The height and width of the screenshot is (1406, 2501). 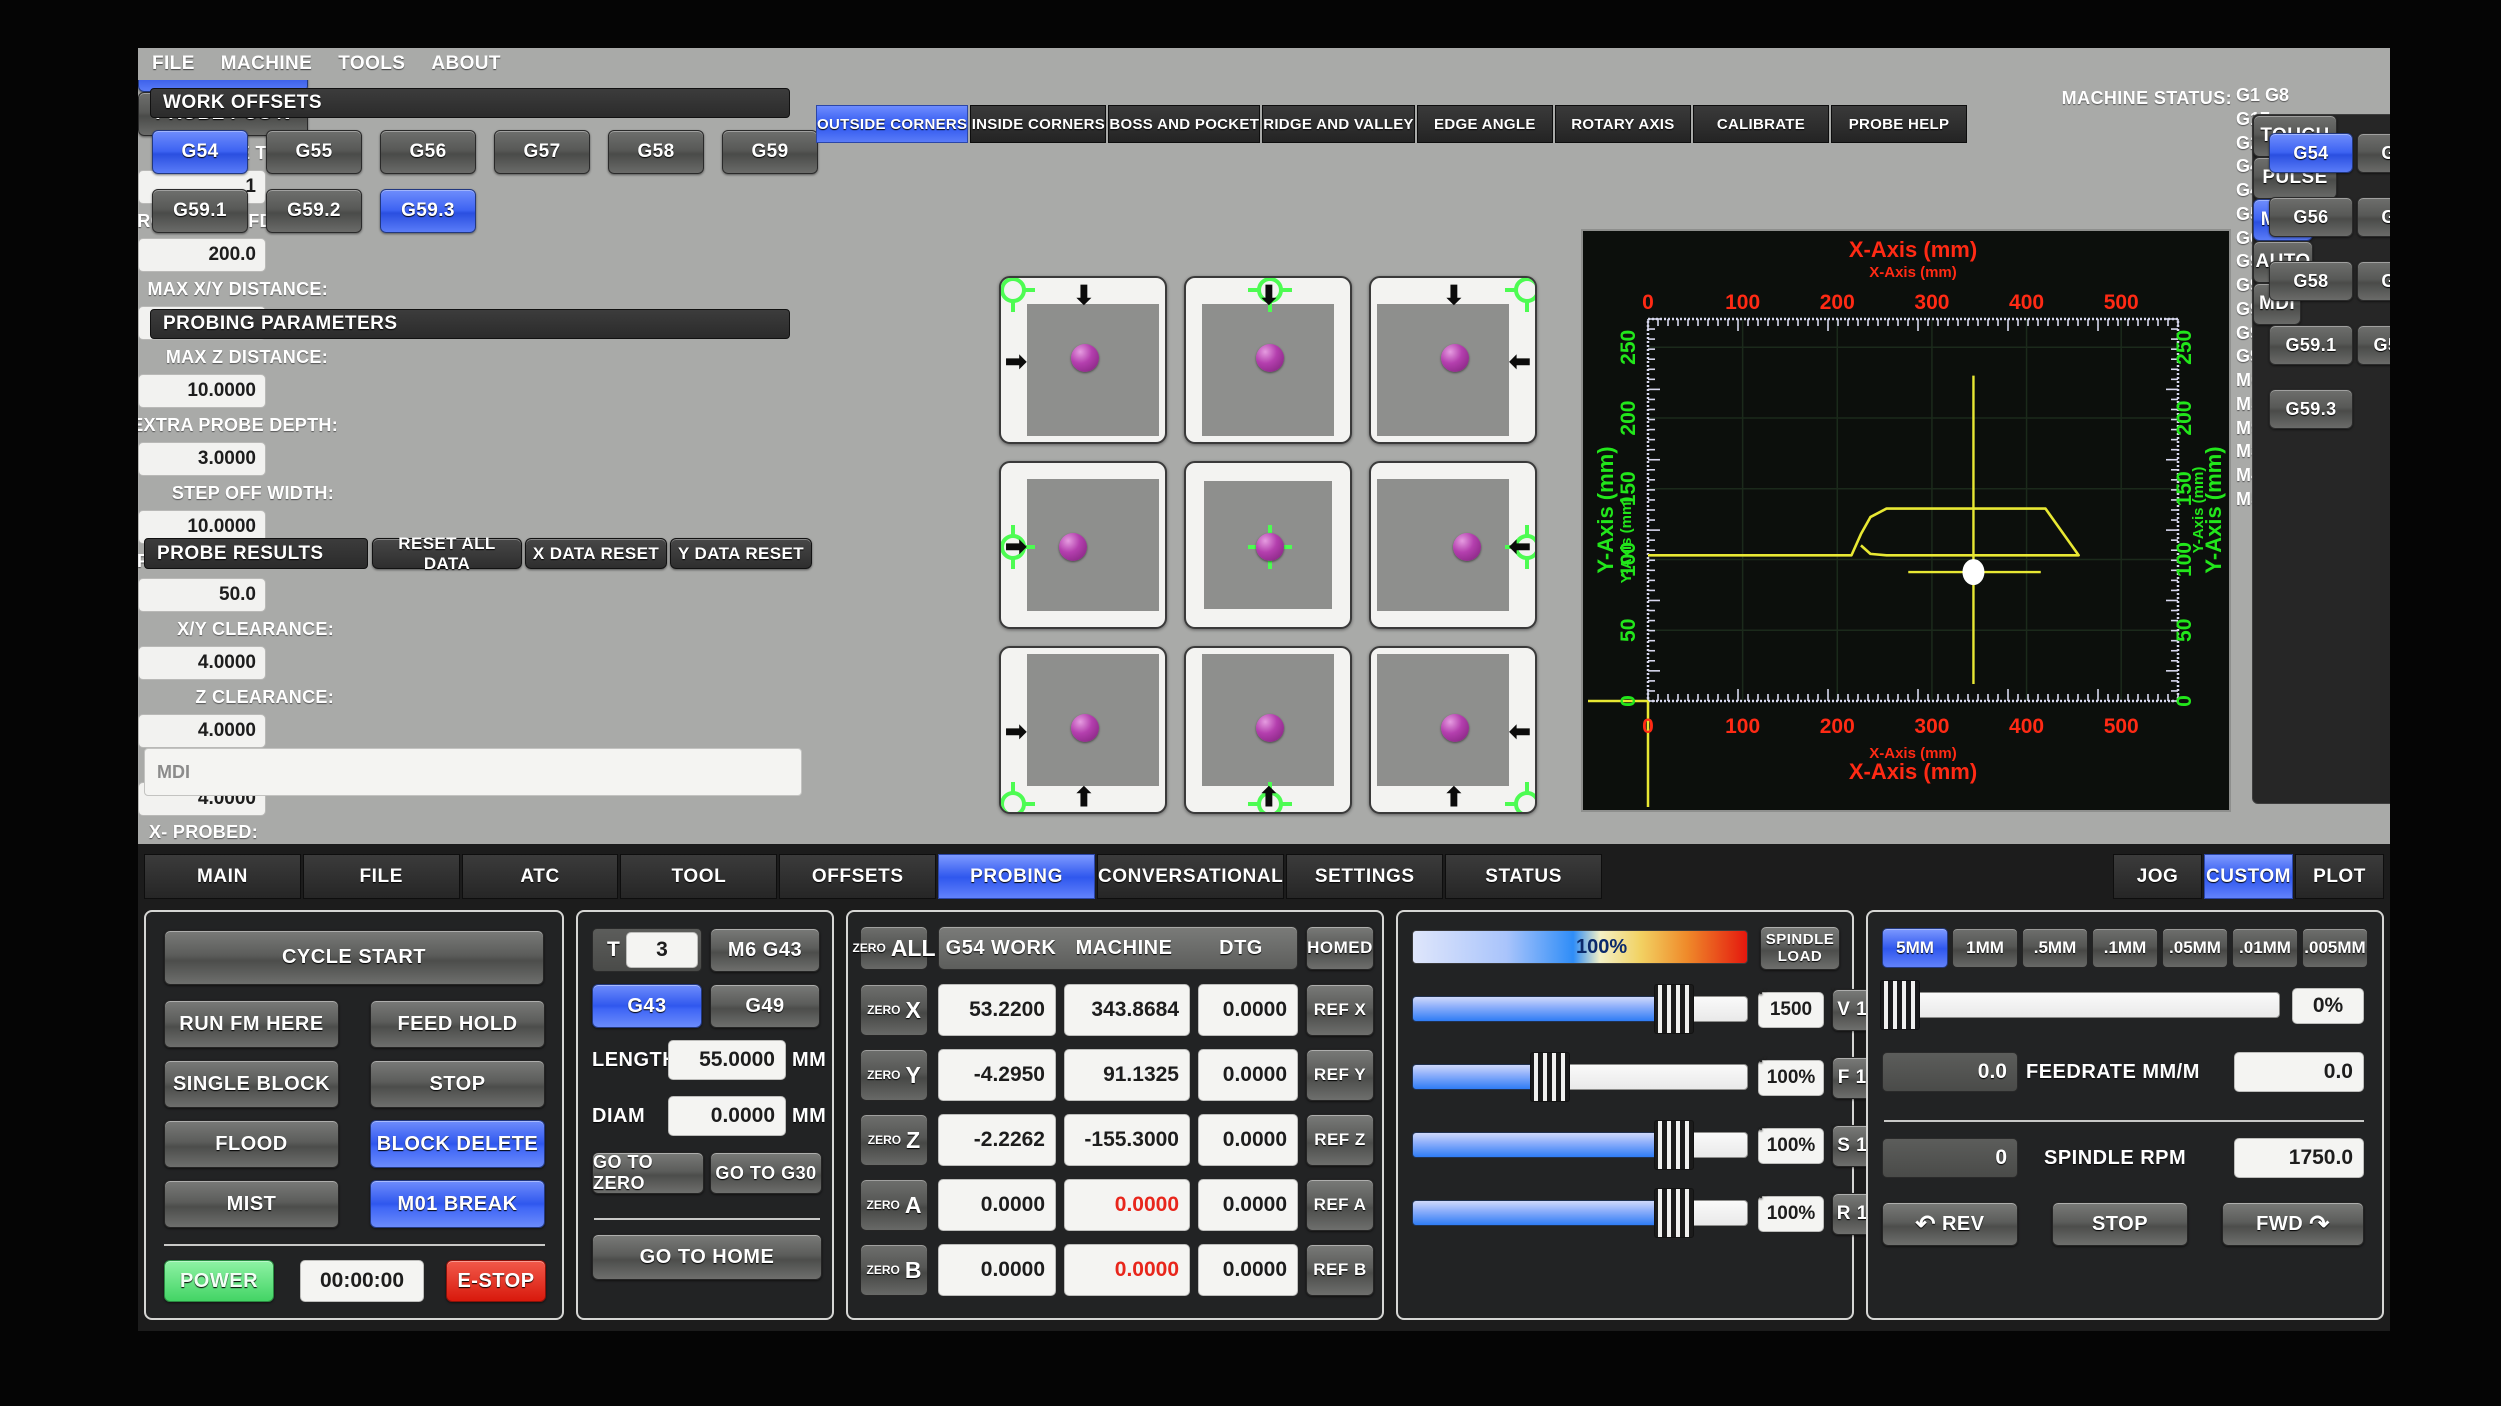 What do you see at coordinates (219, 1281) in the screenshot?
I see `power-button: POWER` at bounding box center [219, 1281].